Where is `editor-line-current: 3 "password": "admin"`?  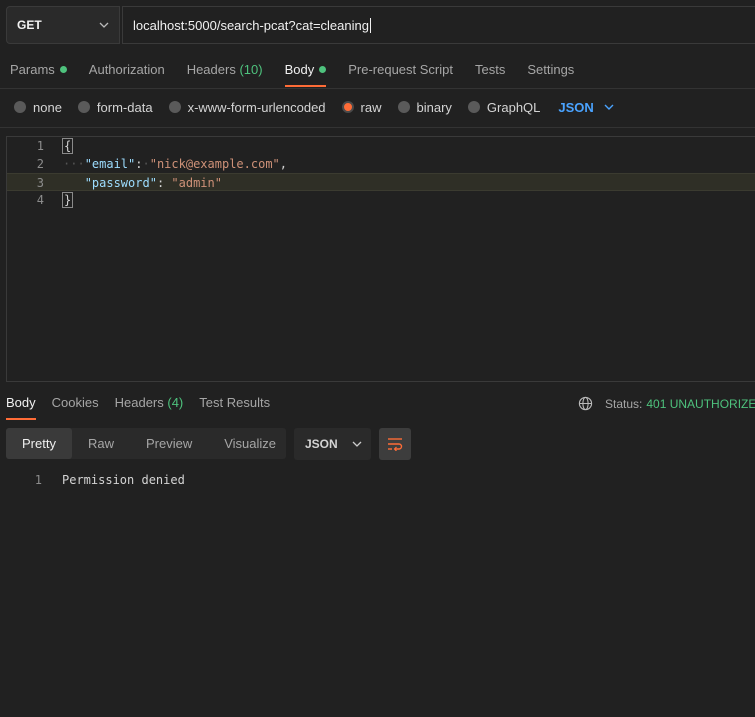 editor-line-current: 3 "password": "admin" is located at coordinates (381, 182).